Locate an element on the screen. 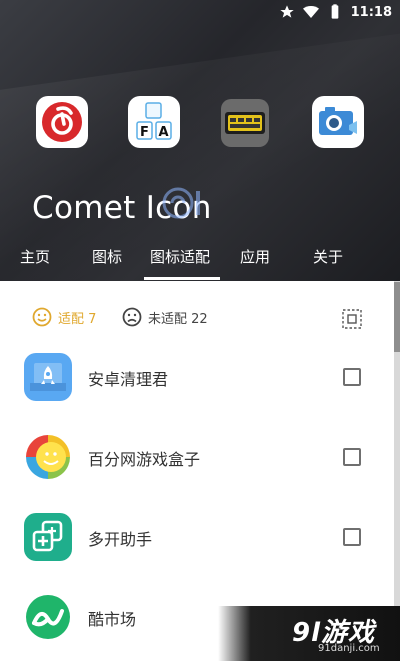 The height and width of the screenshot is (661, 400). filter-bar: 适配 7 未适配 22 is located at coordinates (197, 319).